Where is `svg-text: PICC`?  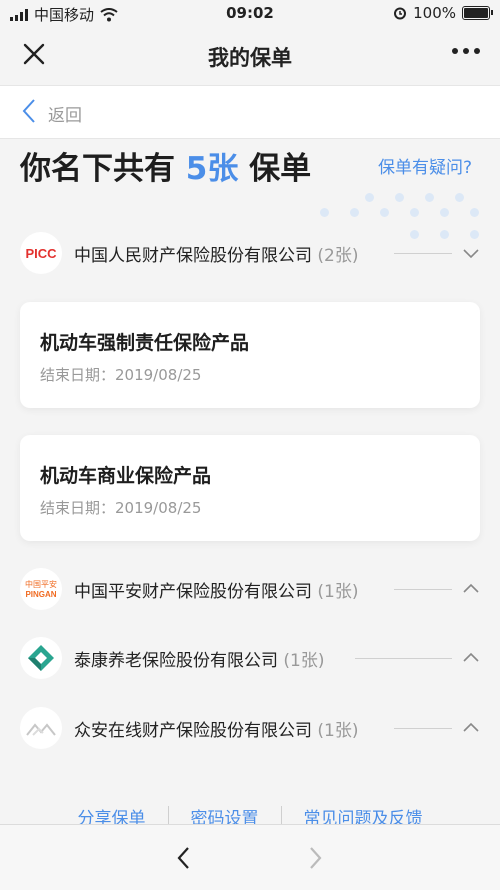 svg-text: PICC is located at coordinates (41, 253).